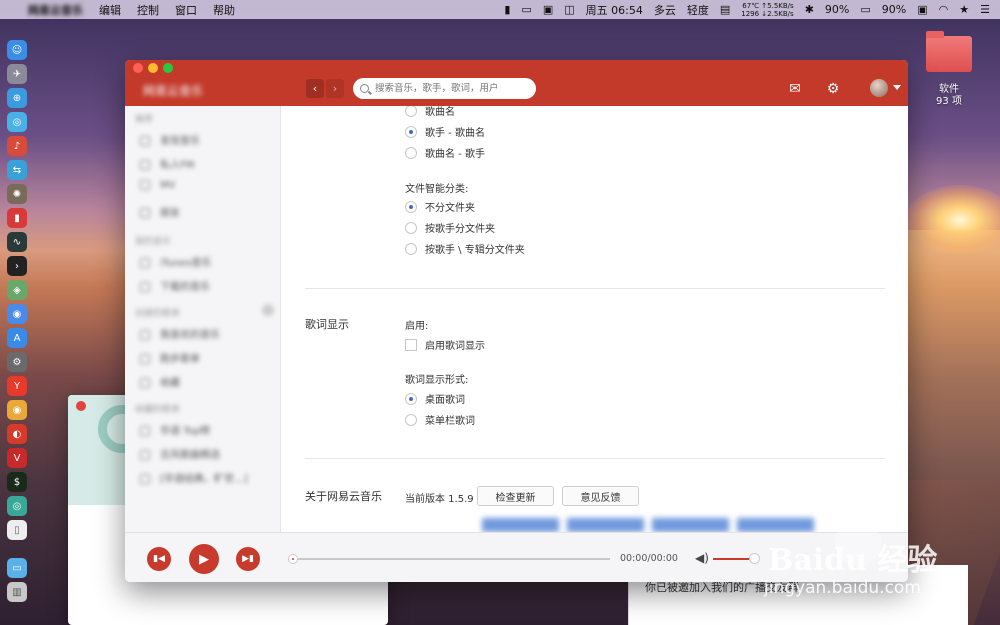 This screenshot has width=1000, height=625. Describe the element at coordinates (293, 559) in the screenshot. I see `progress-knob` at that location.